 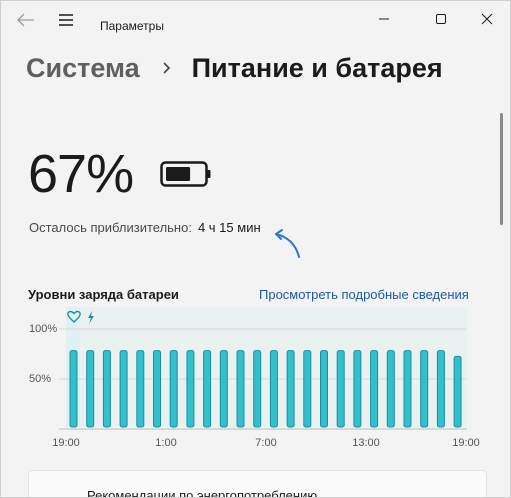 I want to click on power-recommendations-card: Рекомендации по энергопотреблению, so click(x=257, y=484).